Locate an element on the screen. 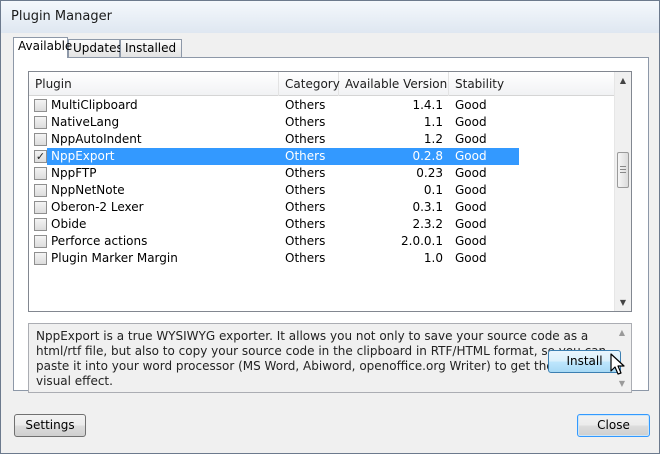 Image resolution: width=660 pixels, height=454 pixels. plugin-name-cell: NppFTP is located at coordinates (74, 173).